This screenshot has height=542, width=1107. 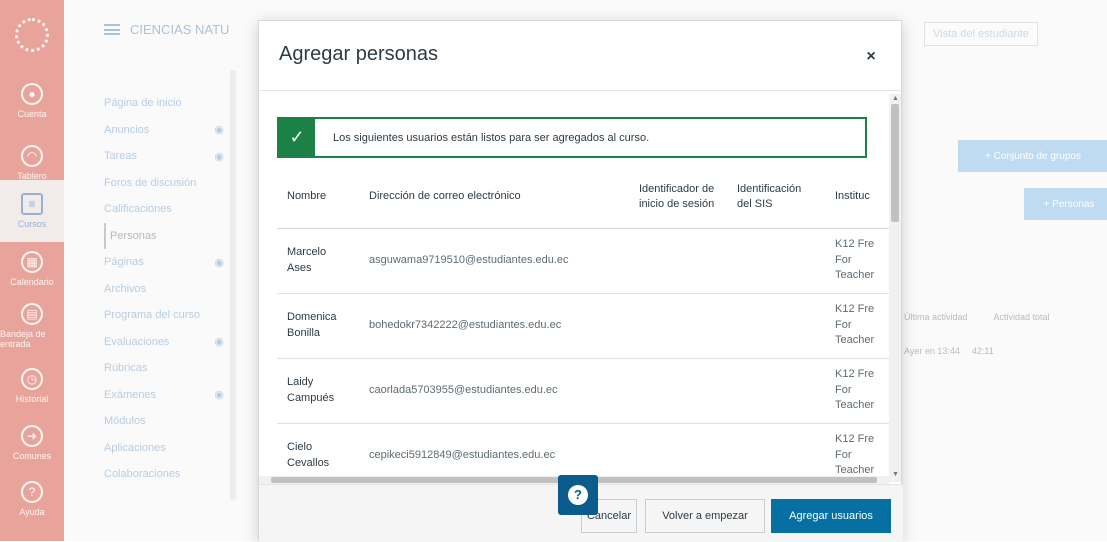 What do you see at coordinates (318, 325) in the screenshot?
I see `cell-name: Domenica Bonilla` at bounding box center [318, 325].